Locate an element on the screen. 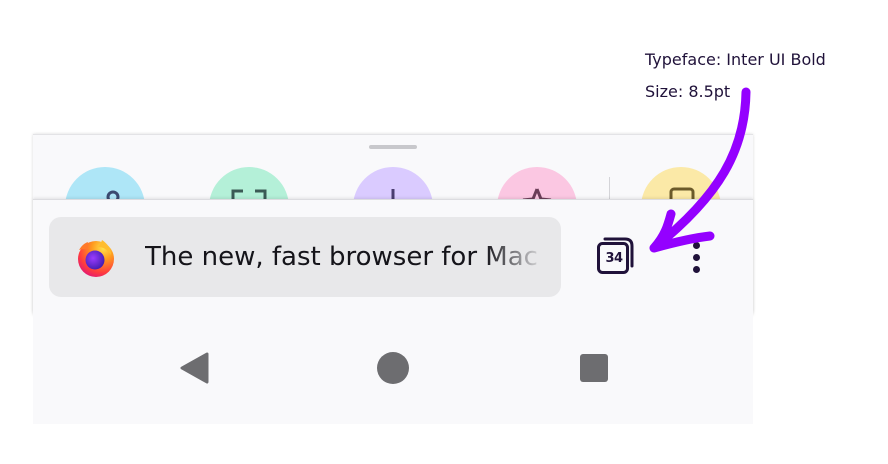  recents-square-icon is located at coordinates (594, 368).